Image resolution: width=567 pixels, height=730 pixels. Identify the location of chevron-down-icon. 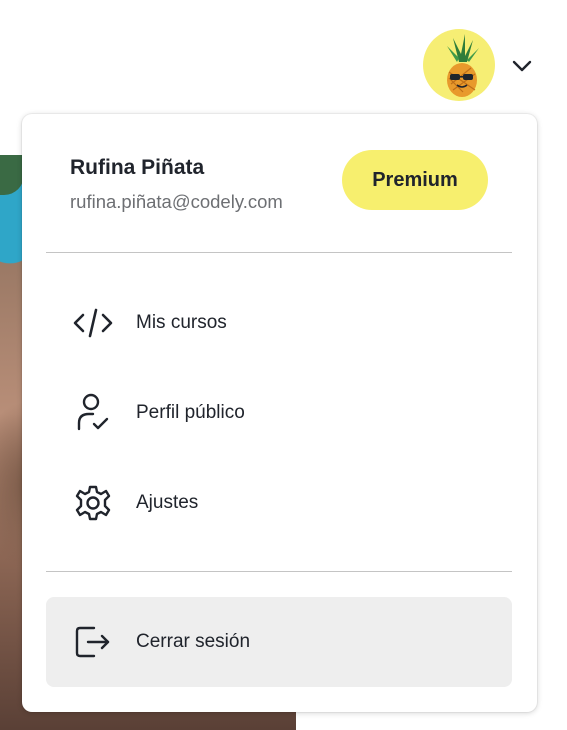
(522, 66).